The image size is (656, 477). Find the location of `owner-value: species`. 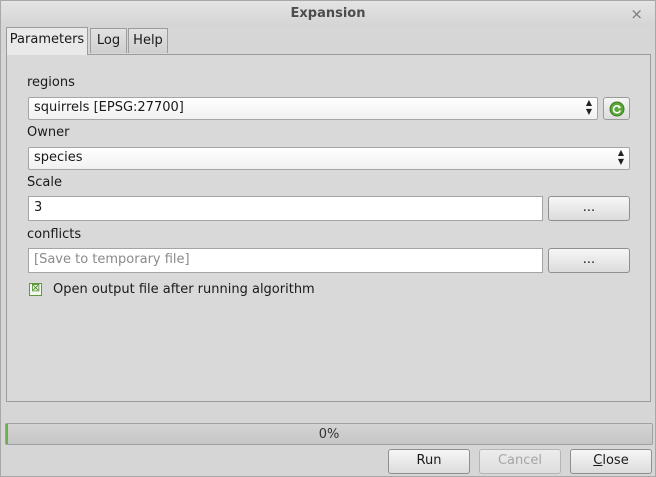

owner-value: species is located at coordinates (58, 157).